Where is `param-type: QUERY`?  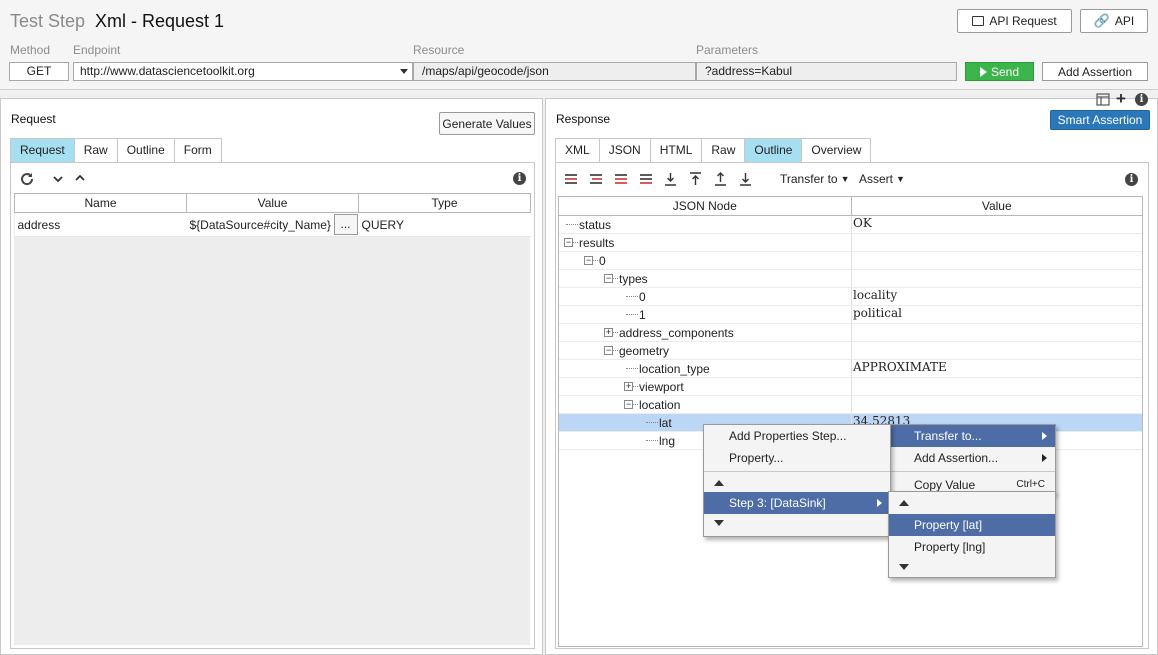 param-type: QUERY is located at coordinates (444, 224).